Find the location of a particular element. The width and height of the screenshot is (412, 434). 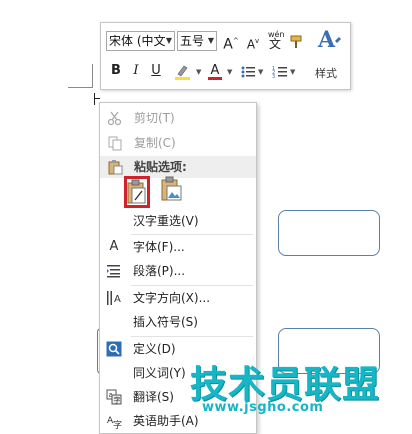

bullets-button is located at coordinates (248, 71).